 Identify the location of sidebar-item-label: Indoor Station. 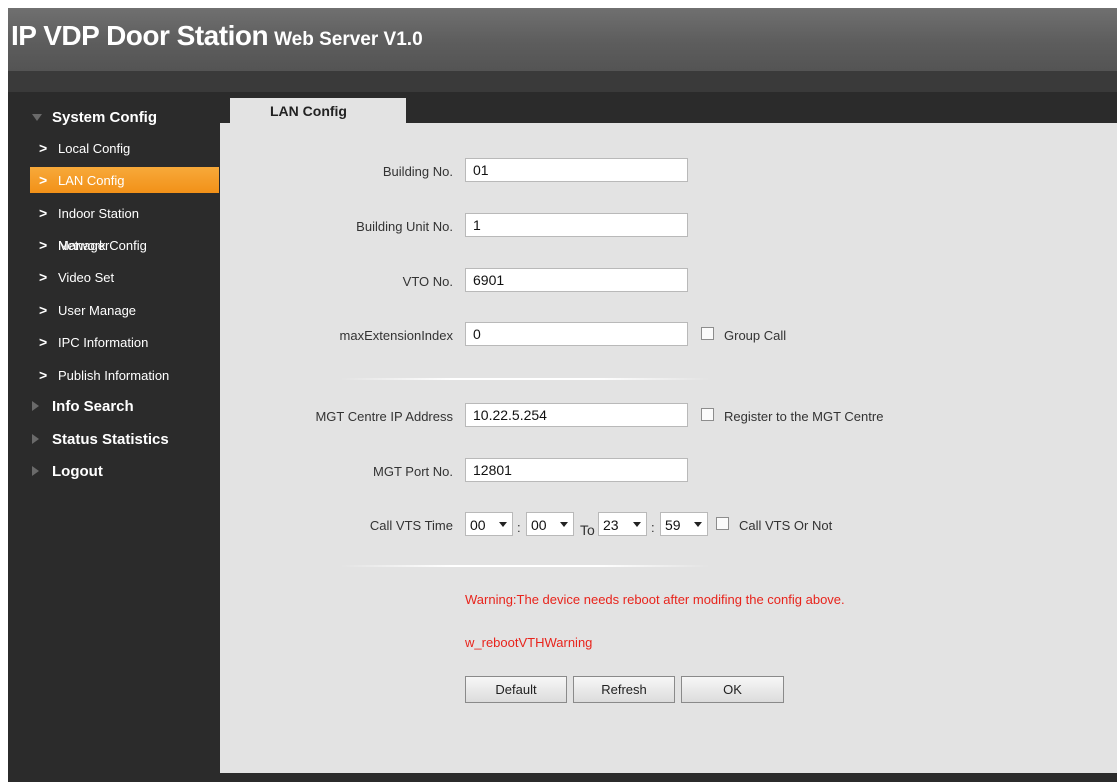
(98, 213).